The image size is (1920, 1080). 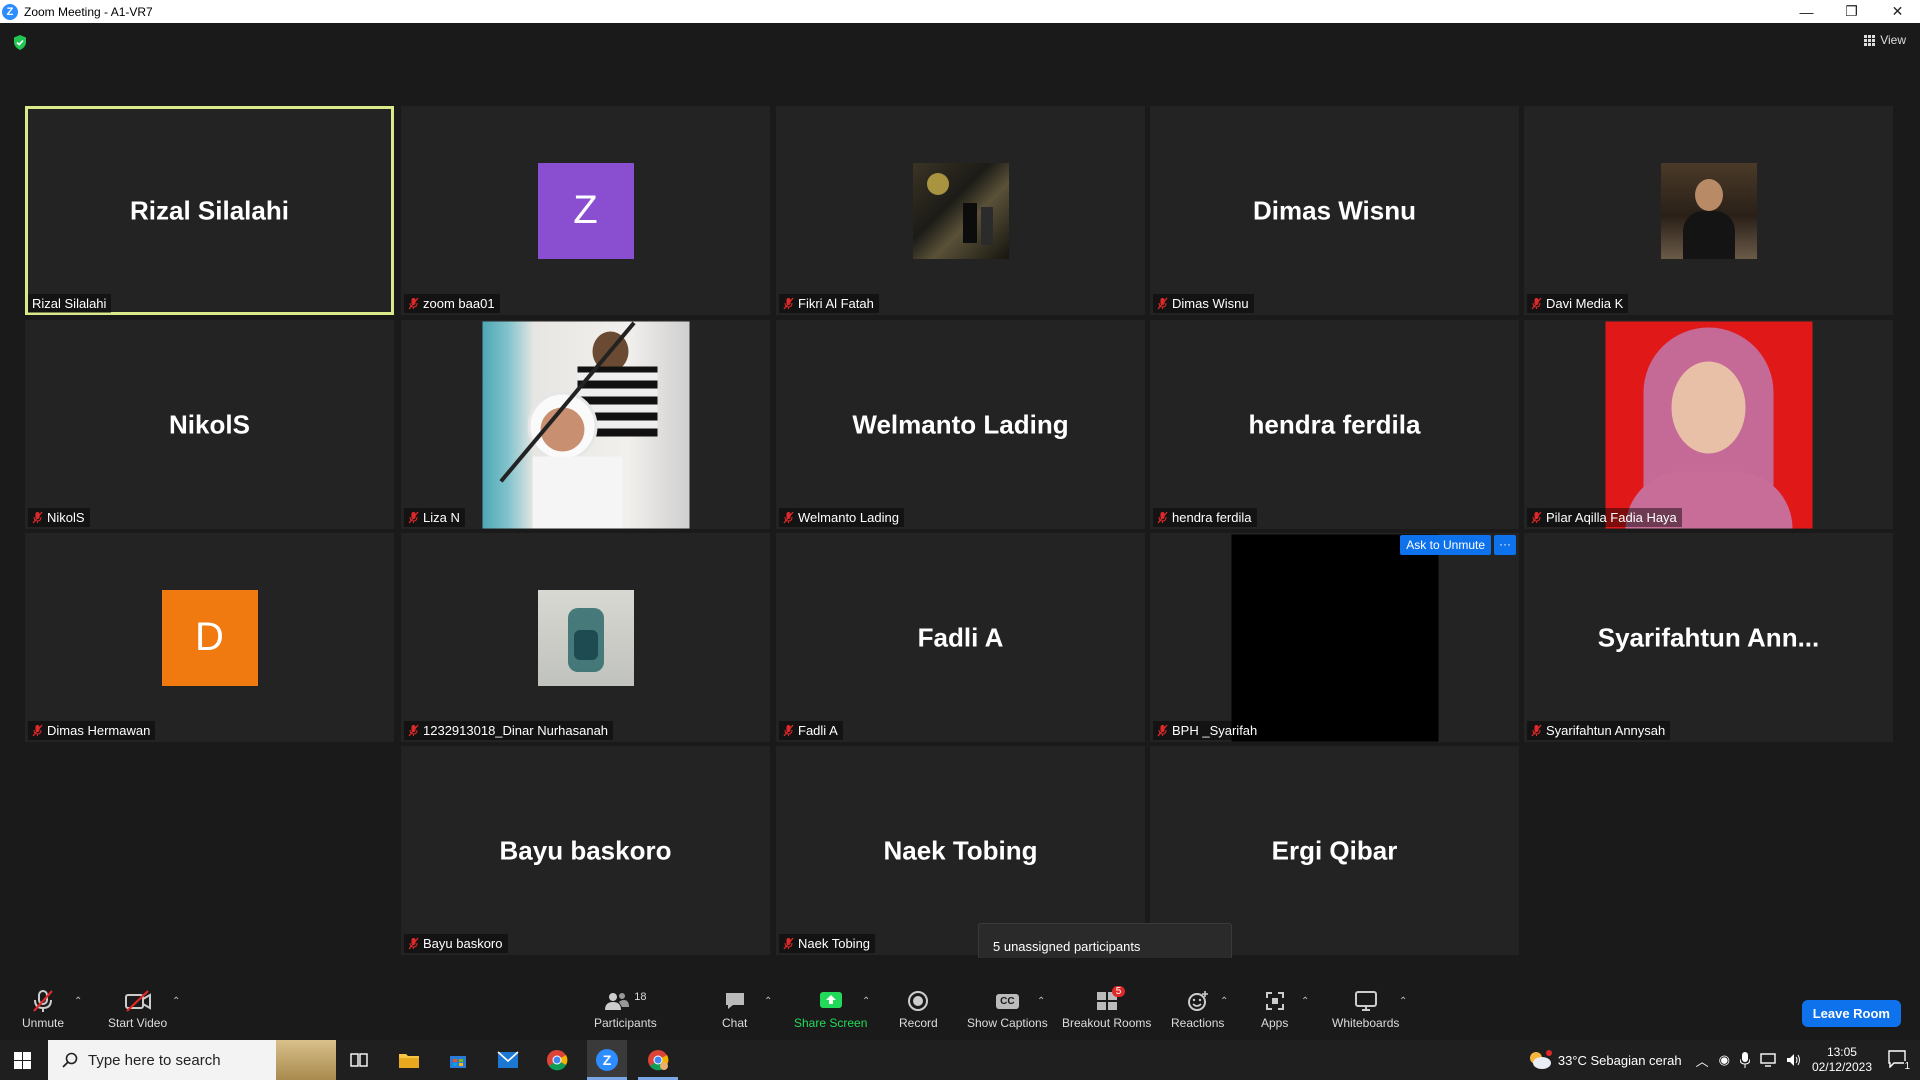 I want to click on ask-to-unmute-button: Ask to Unmute, so click(x=1445, y=545).